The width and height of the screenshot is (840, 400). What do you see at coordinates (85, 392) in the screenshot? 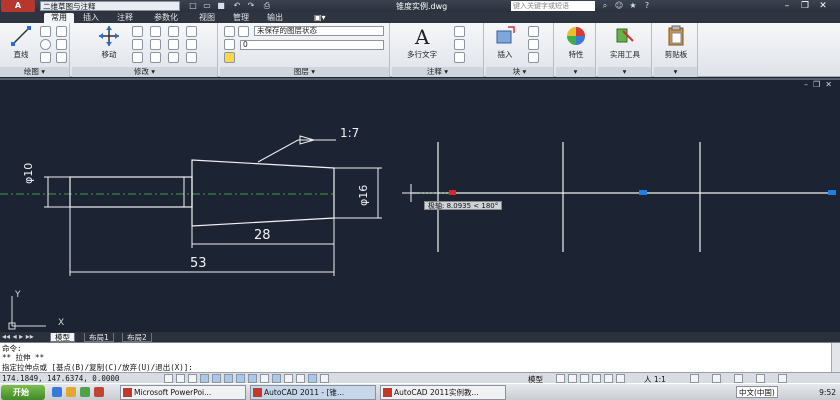
I see `quicklaunch-app-icon` at bounding box center [85, 392].